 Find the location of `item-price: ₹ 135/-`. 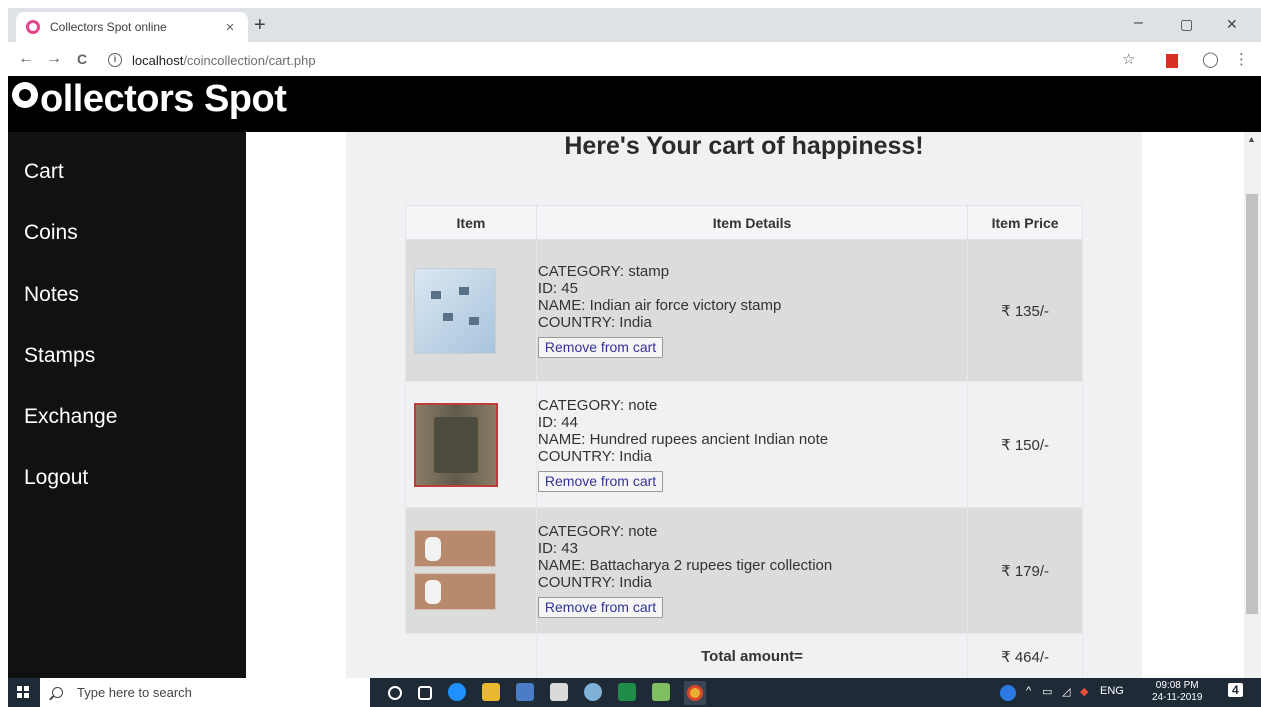

item-price: ₹ 135/- is located at coordinates (1025, 310).